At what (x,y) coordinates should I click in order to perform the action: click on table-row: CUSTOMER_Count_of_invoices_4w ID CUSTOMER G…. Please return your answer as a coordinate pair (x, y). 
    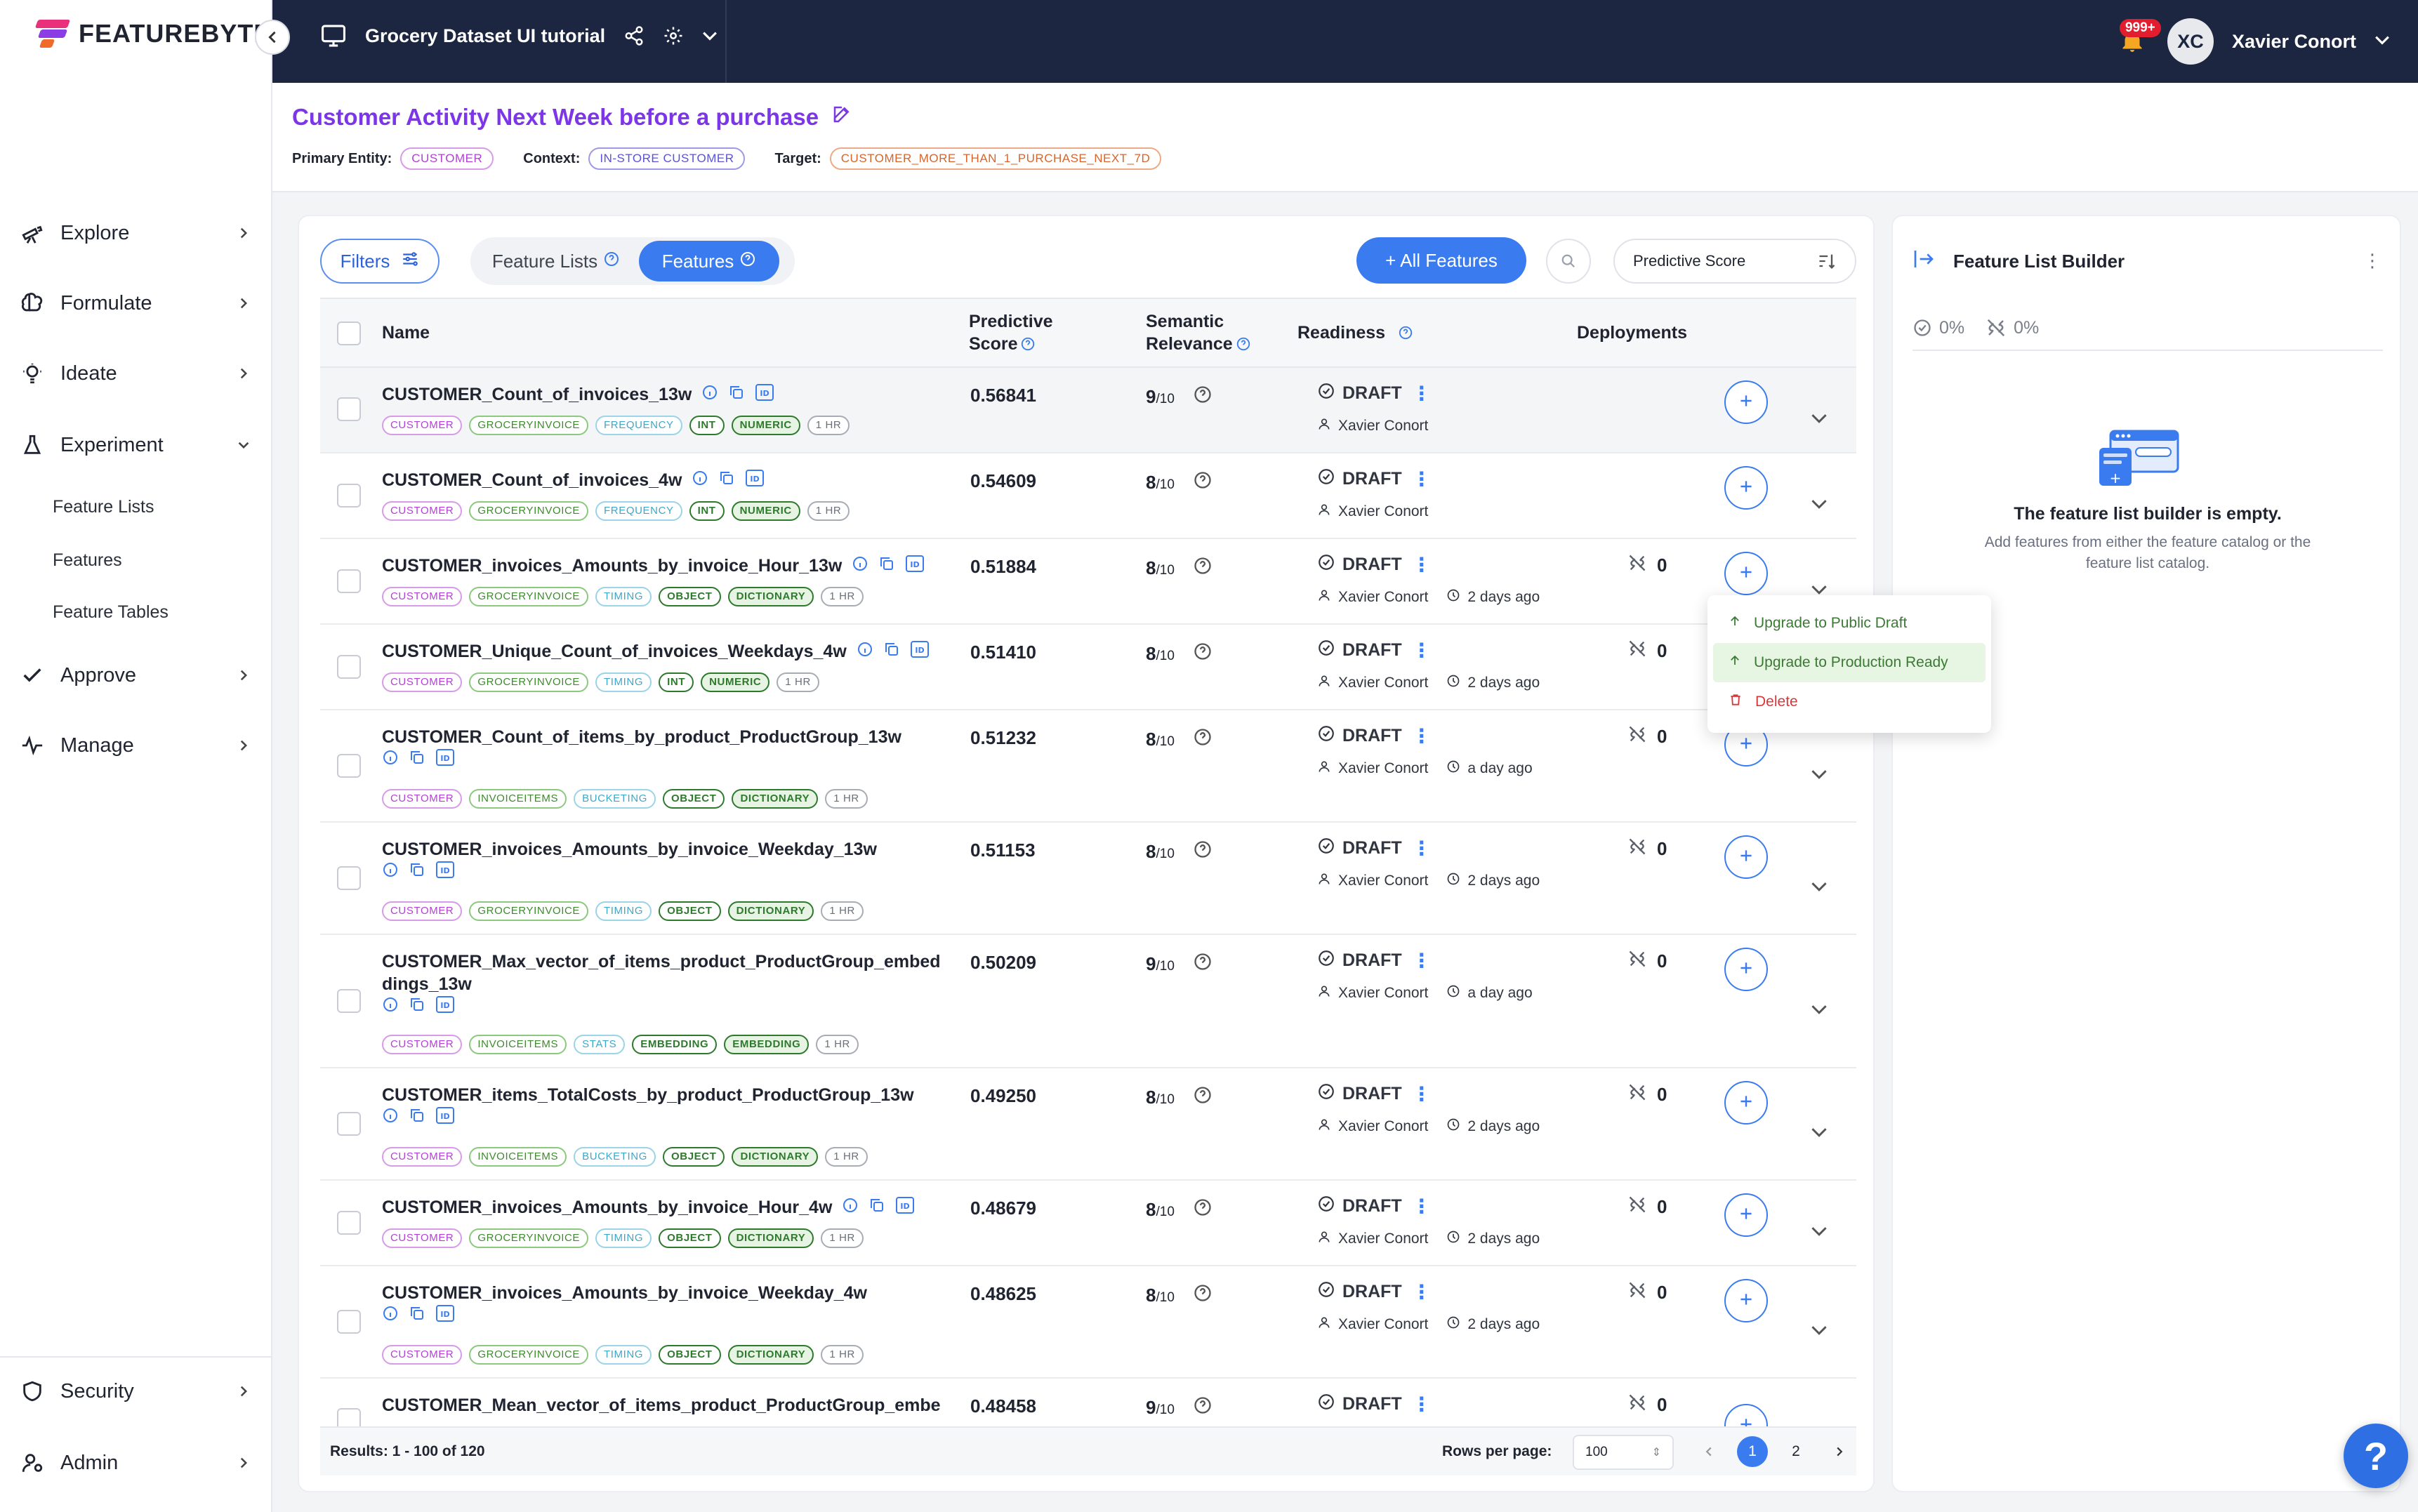
    Looking at the image, I should click on (1088, 496).